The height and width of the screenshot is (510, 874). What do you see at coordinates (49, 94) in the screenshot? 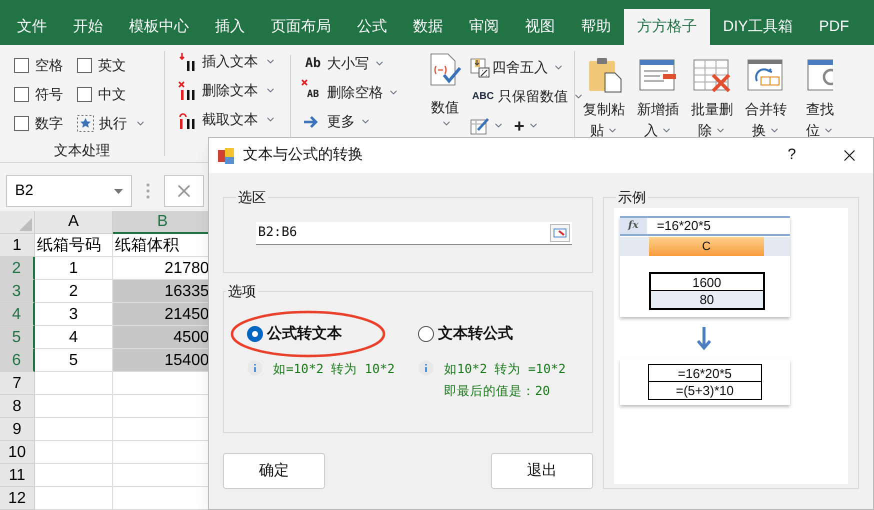
I see `checkbox-label: 符号` at bounding box center [49, 94].